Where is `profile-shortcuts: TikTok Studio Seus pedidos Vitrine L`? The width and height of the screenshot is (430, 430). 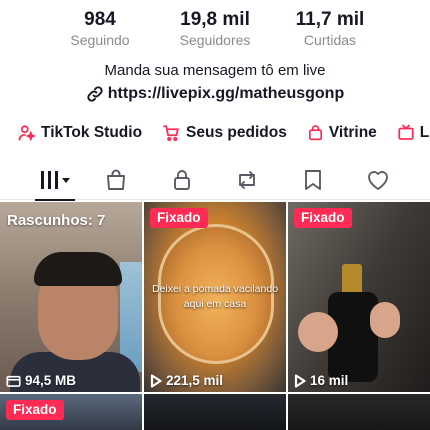
profile-shortcuts: TikTok Studio Seus pedidos Vitrine L is located at coordinates (224, 133).